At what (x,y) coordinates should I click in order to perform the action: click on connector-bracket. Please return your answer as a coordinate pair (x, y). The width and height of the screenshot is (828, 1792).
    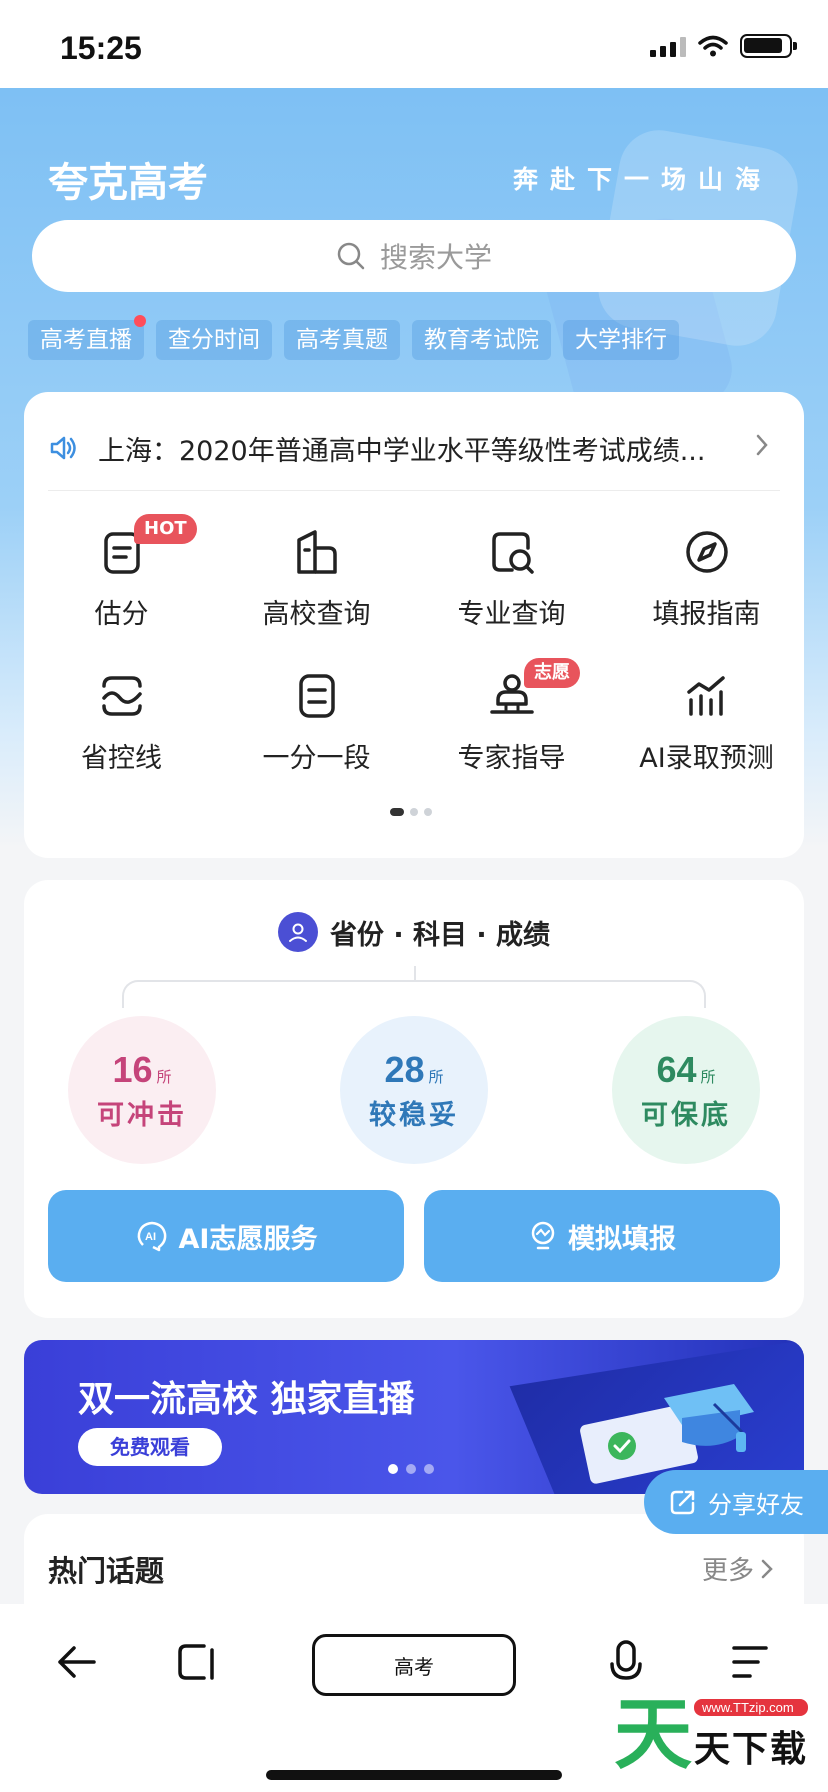
    Looking at the image, I should click on (414, 994).